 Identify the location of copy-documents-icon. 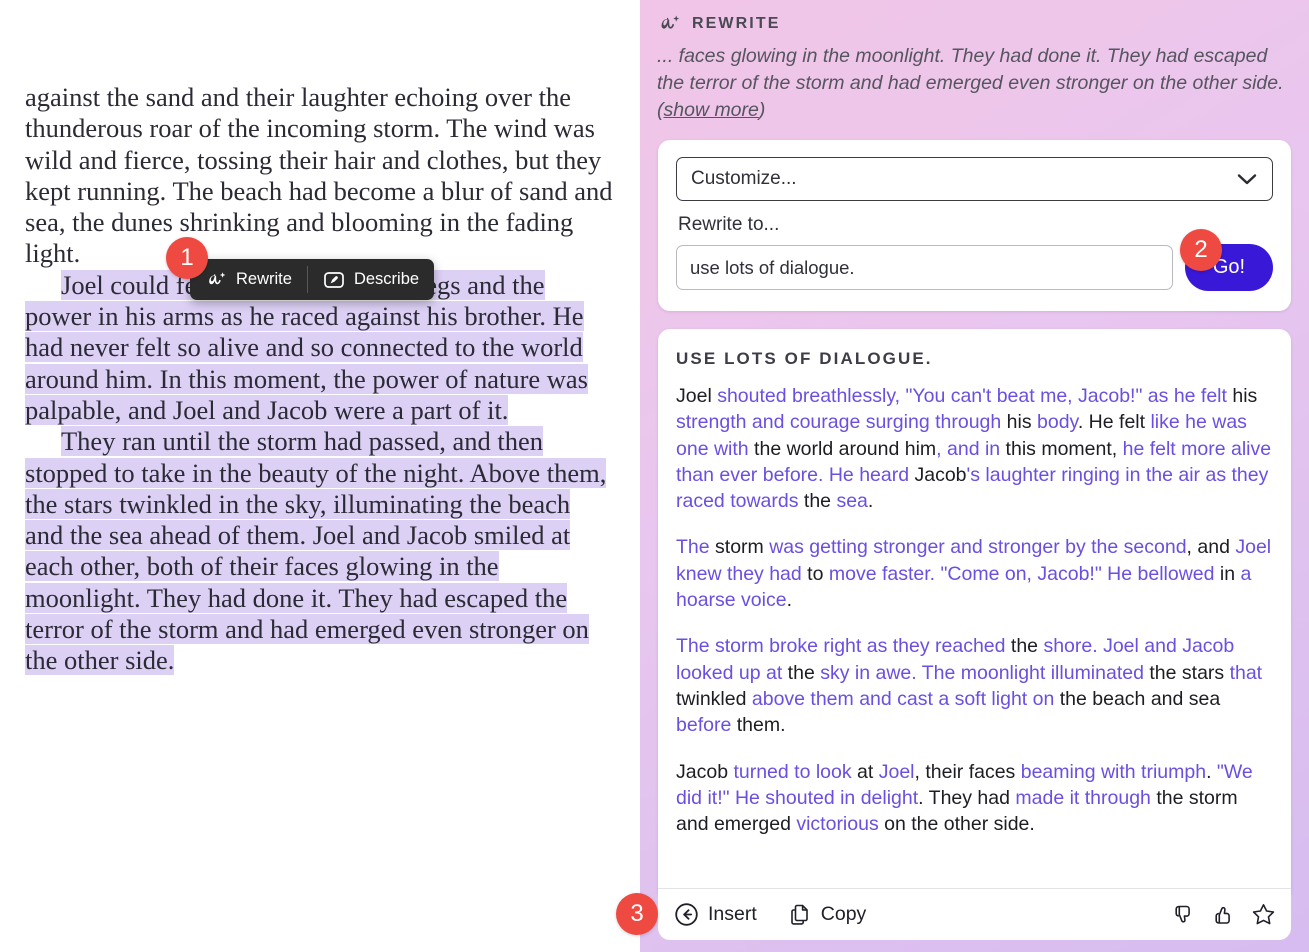
(799, 914).